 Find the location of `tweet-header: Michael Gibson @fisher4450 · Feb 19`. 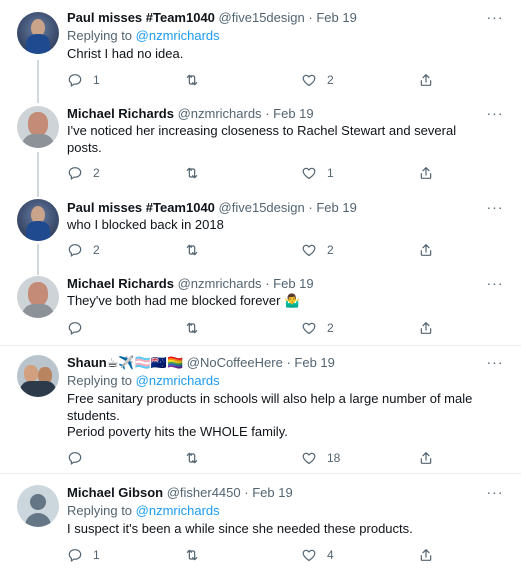

tweet-header: Michael Gibson @fisher4450 · Feb 19 is located at coordinates (274, 493).